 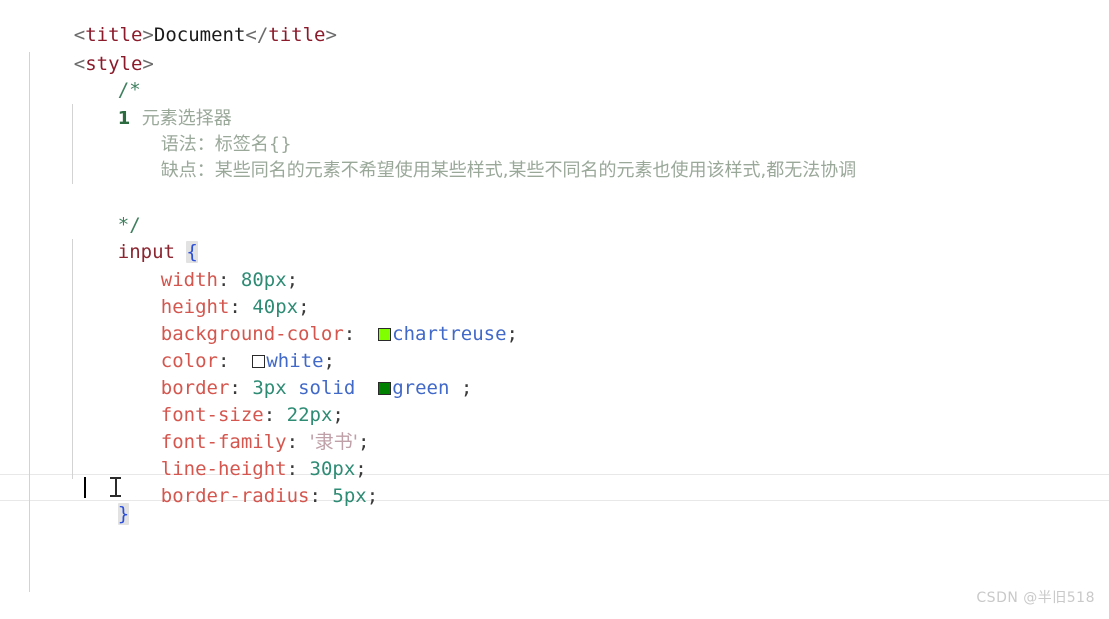 I want to click on code-line-decl-height: height: 40px;, so click(x=212, y=292).